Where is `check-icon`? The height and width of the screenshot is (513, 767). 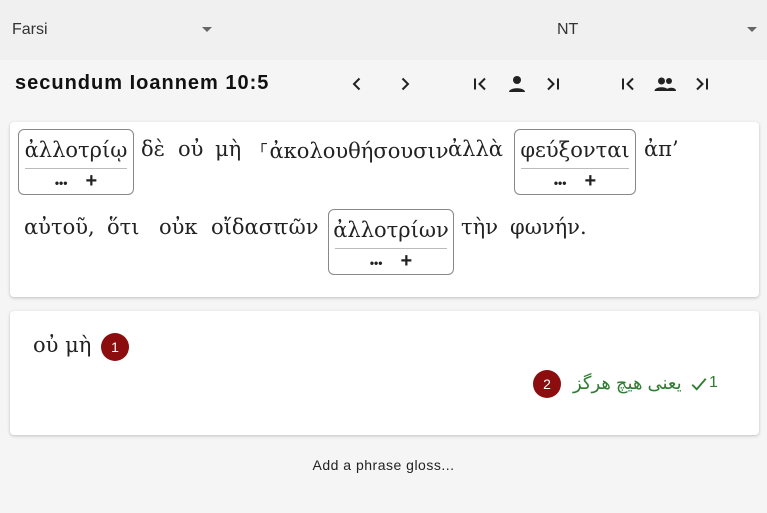
check-icon is located at coordinates (699, 384).